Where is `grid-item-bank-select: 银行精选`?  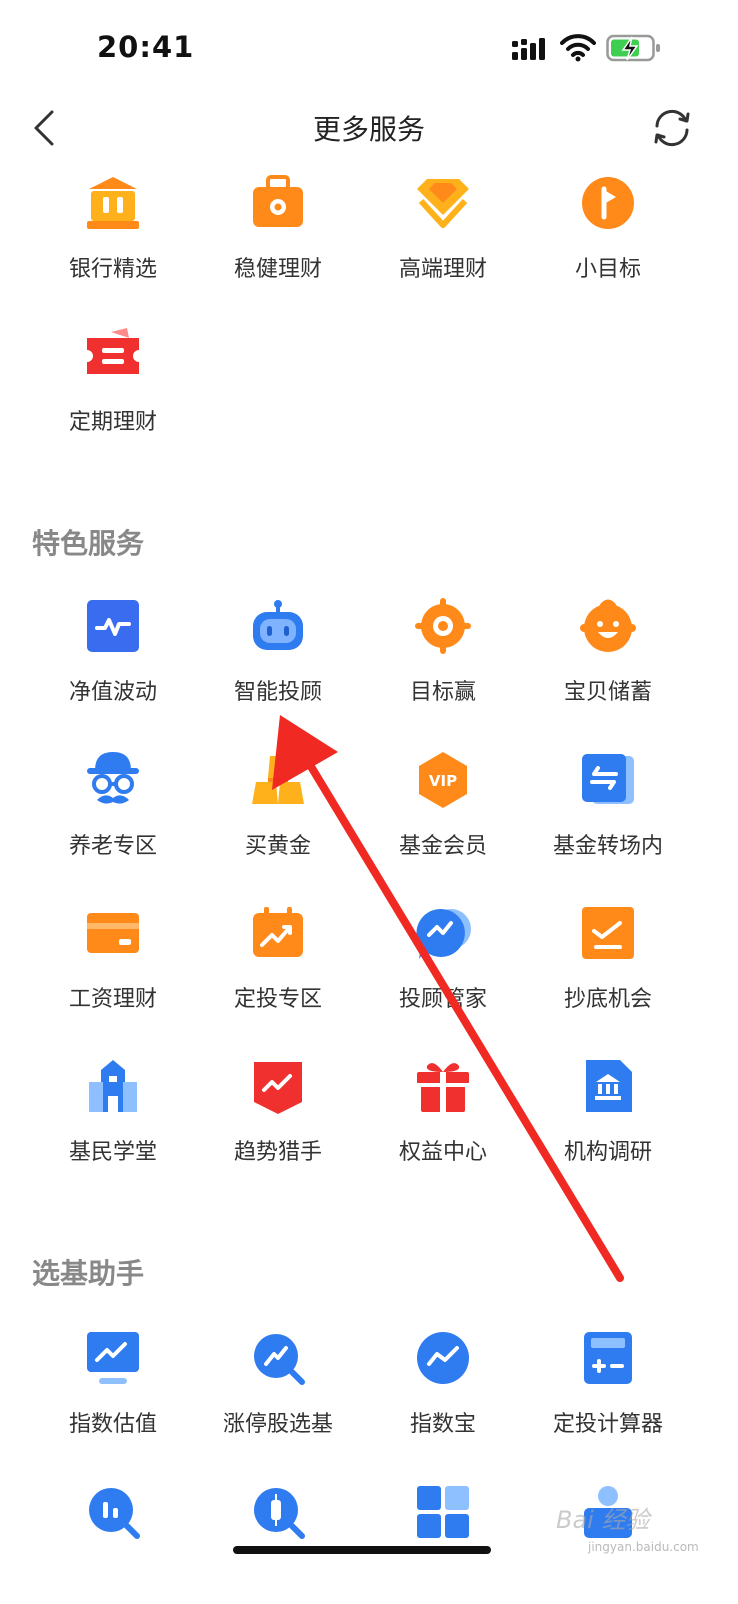
grid-item-bank-select: 银行精选 is located at coordinates (113, 235).